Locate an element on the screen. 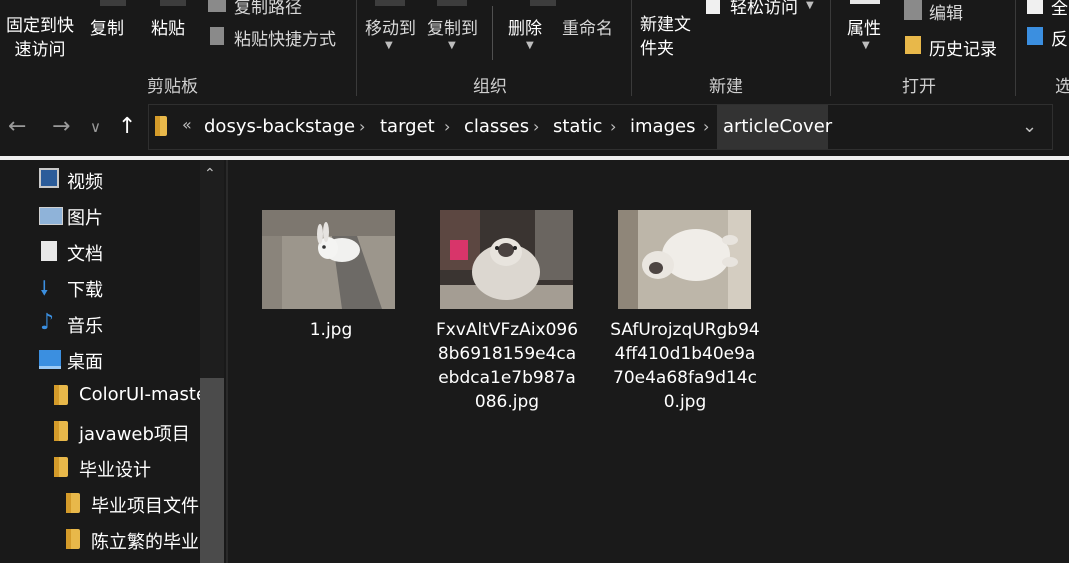  address-folder-icon is located at coordinates (161, 126).